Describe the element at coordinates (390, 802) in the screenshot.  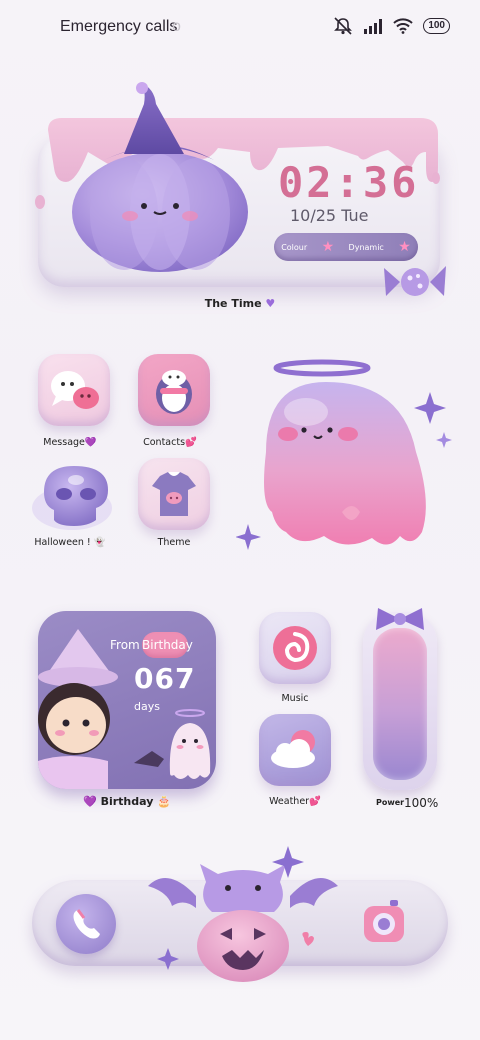
I see `power-label: Power` at that location.